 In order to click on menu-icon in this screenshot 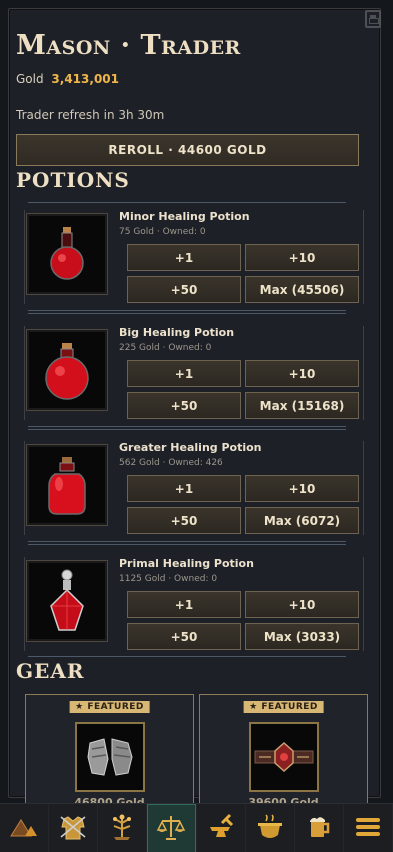, I will do `click(368, 829)`.